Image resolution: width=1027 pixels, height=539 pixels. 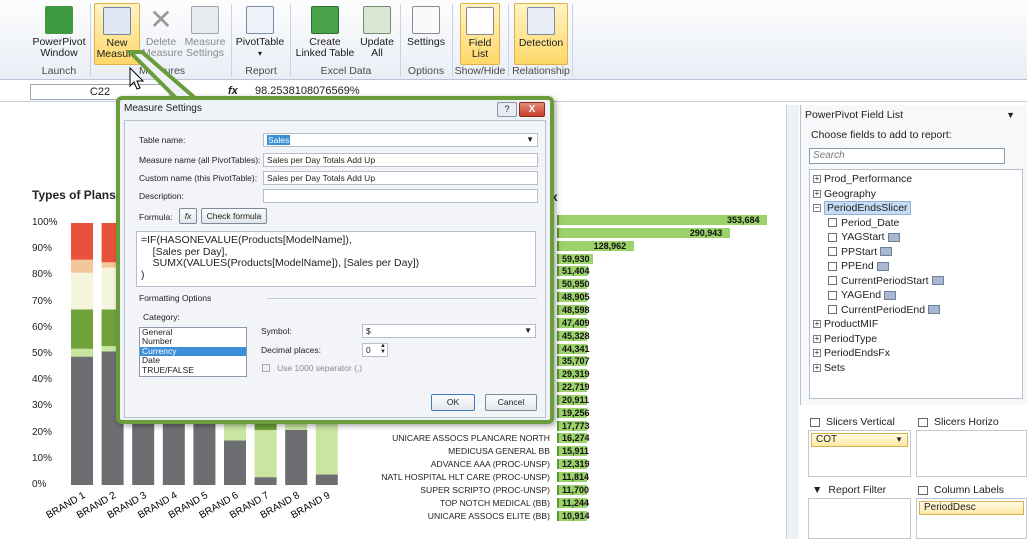 I want to click on category-true-false: TRUE/FALSE, so click(x=193, y=370).